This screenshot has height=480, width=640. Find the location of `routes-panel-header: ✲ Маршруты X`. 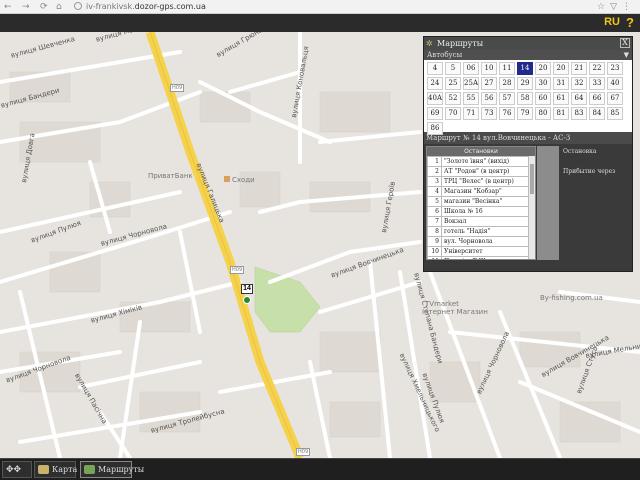

routes-panel-header: ✲ Маршруты X is located at coordinates (528, 43).